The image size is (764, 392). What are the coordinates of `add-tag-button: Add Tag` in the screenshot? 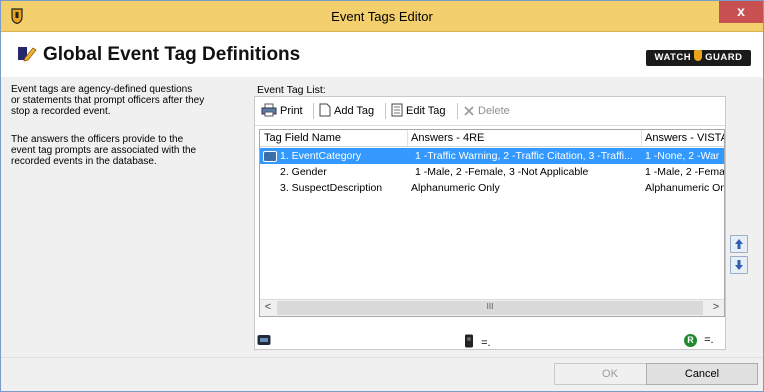 It's located at (346, 111).